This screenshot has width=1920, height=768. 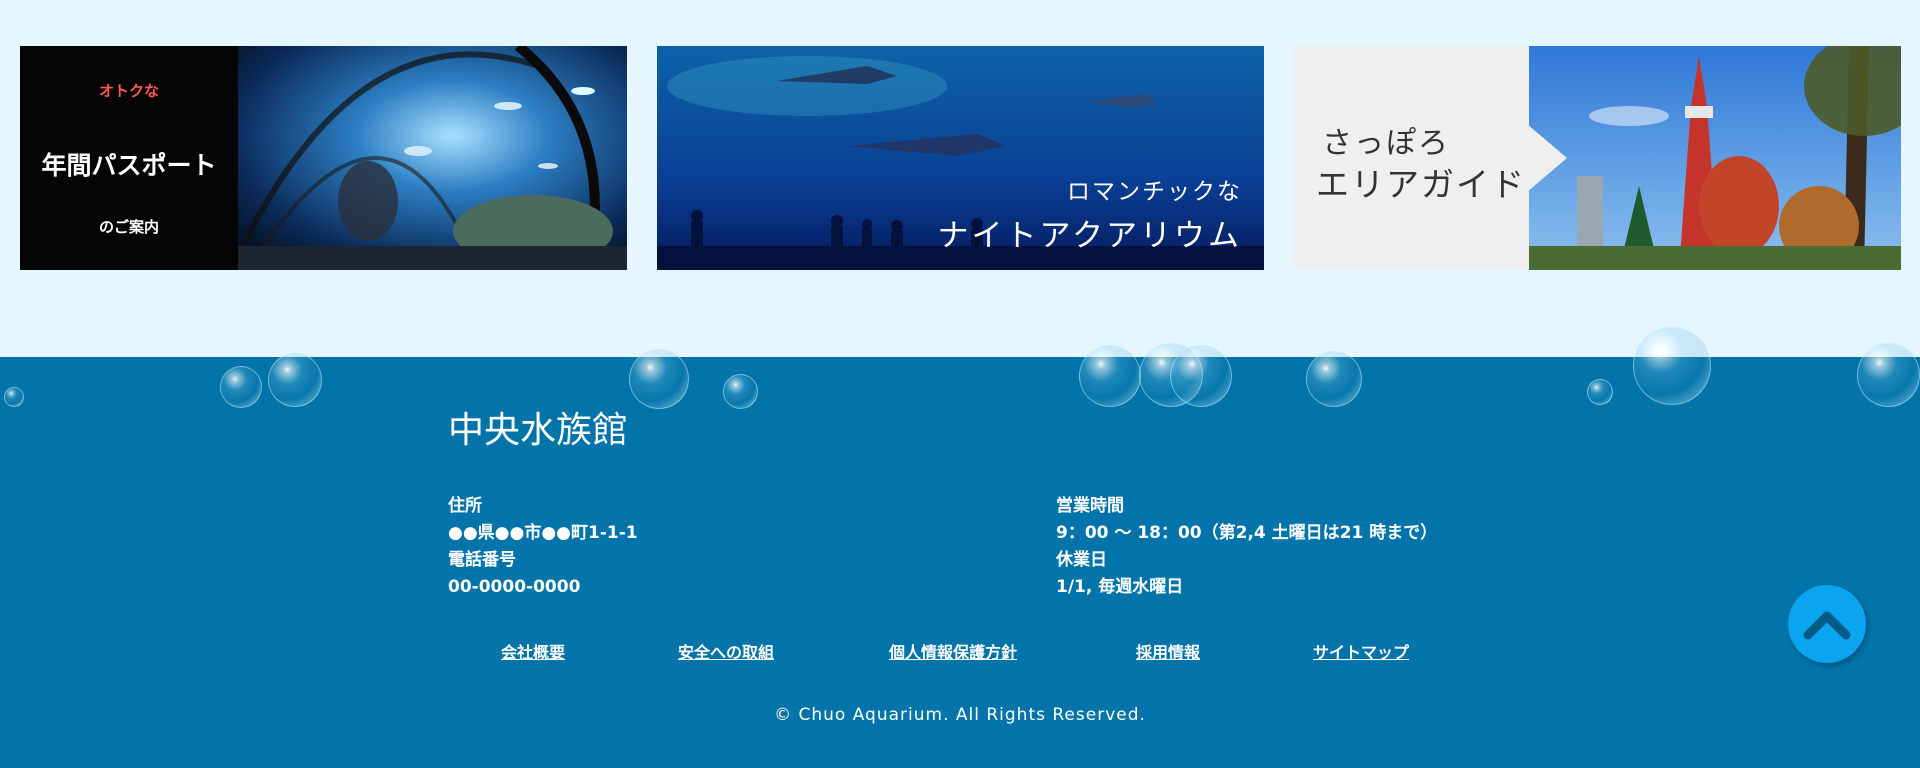 What do you see at coordinates (129, 165) in the screenshot?
I see `passport-label-title: 年間パスポート` at bounding box center [129, 165].